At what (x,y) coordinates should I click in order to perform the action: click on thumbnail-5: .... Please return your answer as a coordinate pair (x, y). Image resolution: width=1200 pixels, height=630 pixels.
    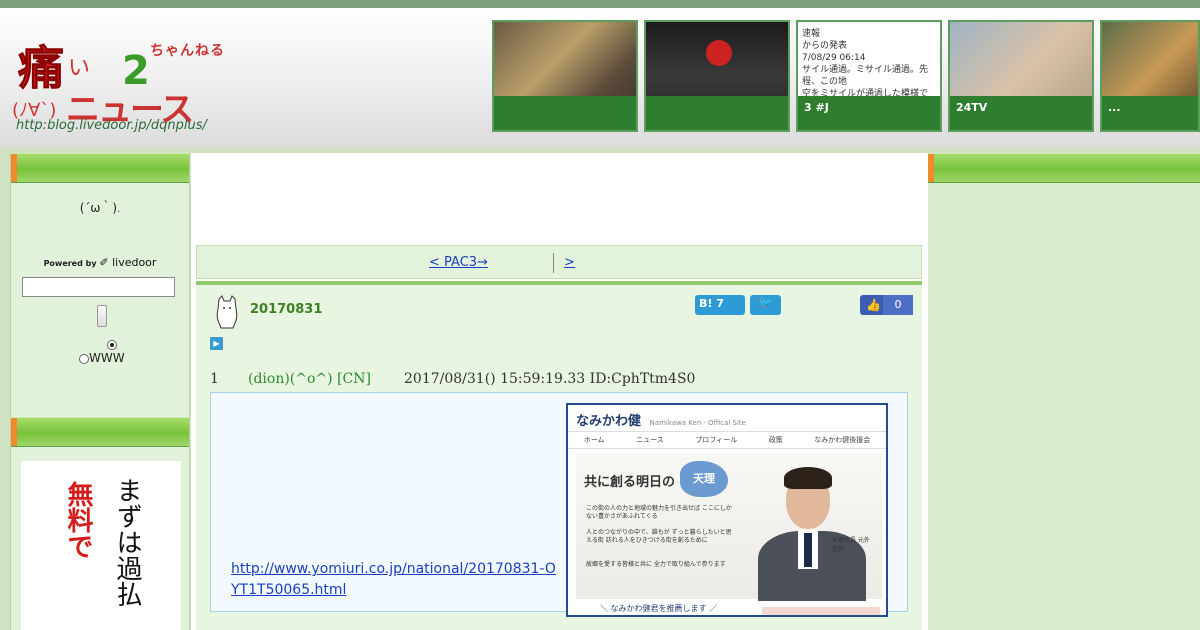
    Looking at the image, I should click on (1150, 76).